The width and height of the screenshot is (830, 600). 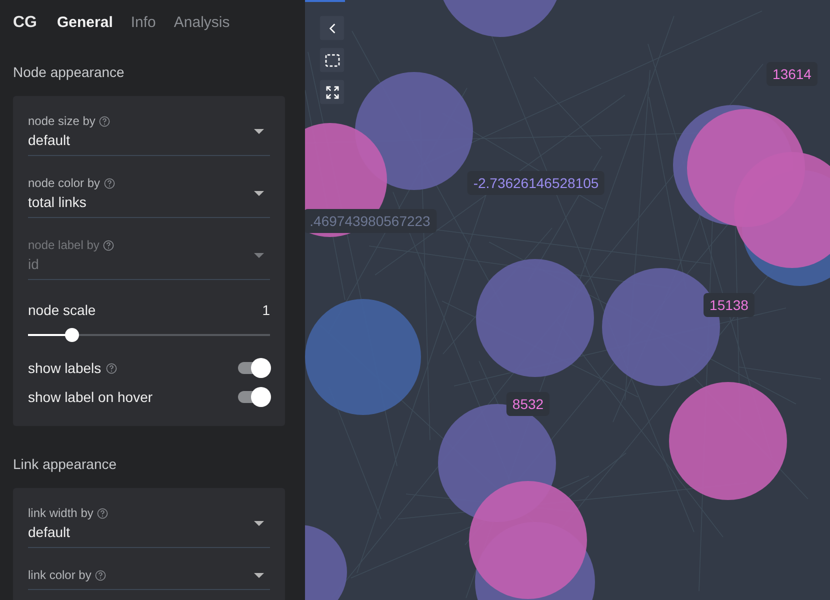 What do you see at coordinates (62, 310) in the screenshot?
I see `slider-label: node scale` at bounding box center [62, 310].